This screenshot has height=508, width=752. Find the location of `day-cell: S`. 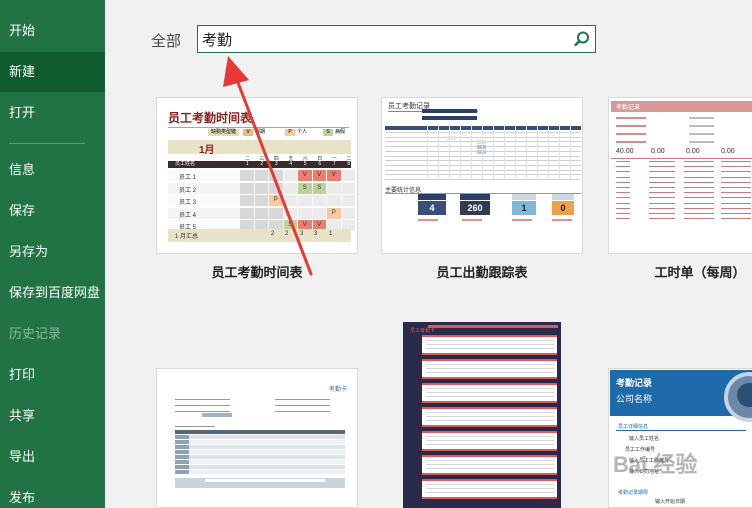

day-cell: S is located at coordinates (305, 188).